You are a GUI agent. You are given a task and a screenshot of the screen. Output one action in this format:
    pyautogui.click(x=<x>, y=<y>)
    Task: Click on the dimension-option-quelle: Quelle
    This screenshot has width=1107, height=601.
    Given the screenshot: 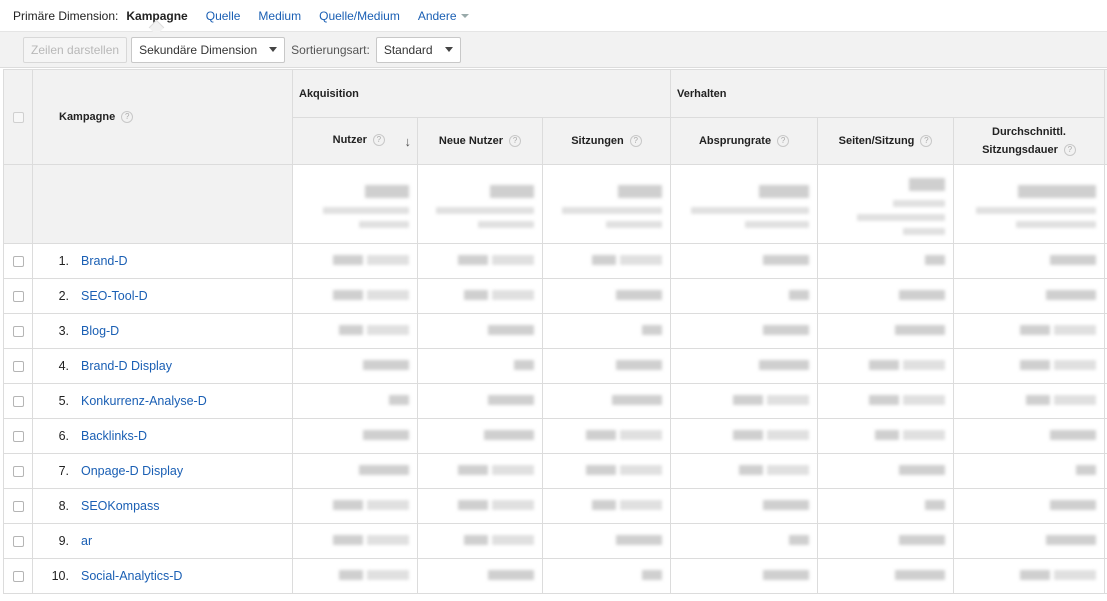 What is the action you would take?
    pyautogui.click(x=223, y=16)
    